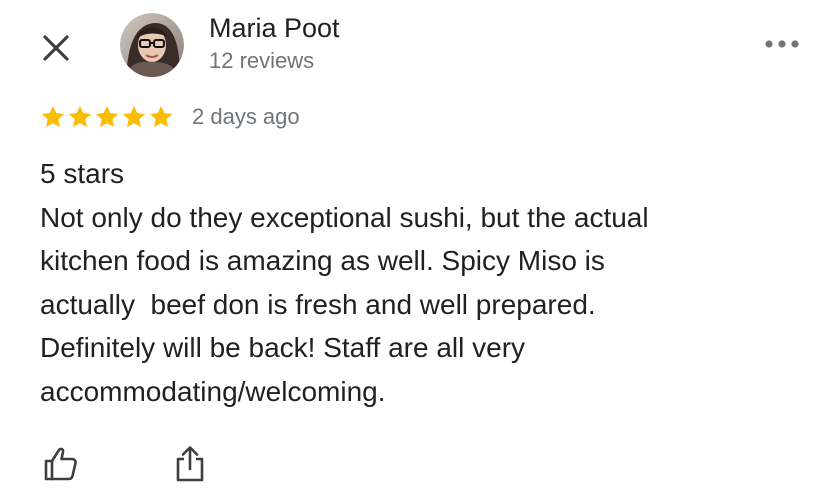 This screenshot has height=502, width=828. I want to click on more-options-button, so click(782, 44).